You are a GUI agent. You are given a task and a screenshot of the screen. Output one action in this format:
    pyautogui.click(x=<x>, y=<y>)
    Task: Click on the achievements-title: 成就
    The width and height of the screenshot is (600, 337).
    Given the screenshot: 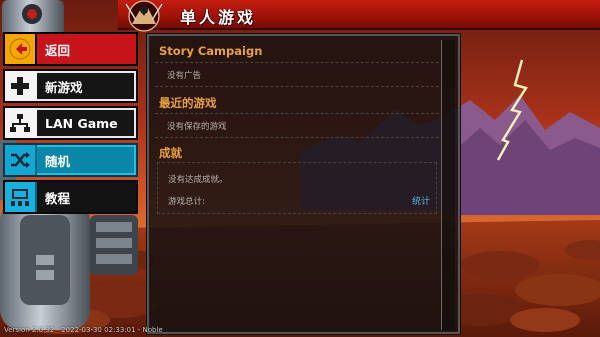 What is the action you would take?
    pyautogui.click(x=170, y=153)
    